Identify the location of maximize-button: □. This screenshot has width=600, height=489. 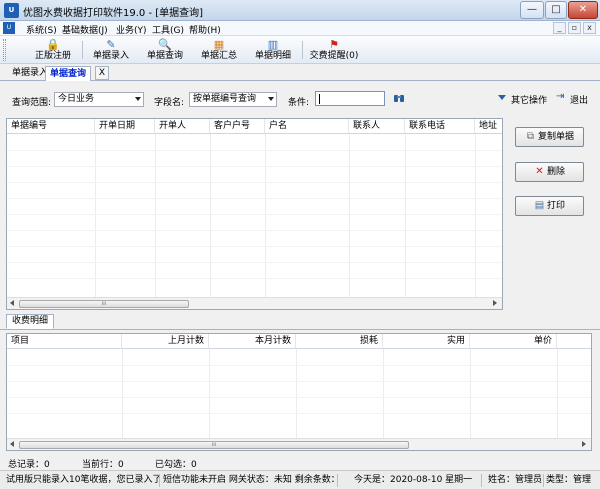
(556, 10).